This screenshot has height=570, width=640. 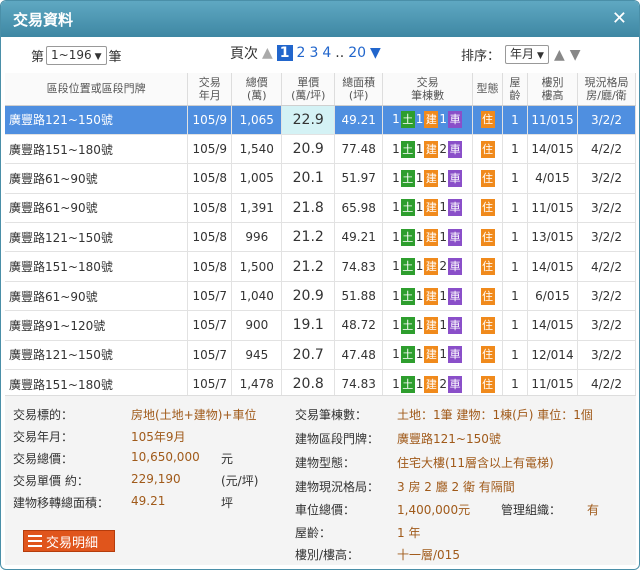 What do you see at coordinates (210, 89) in the screenshot?
I see `column-header: 交易 年月` at bounding box center [210, 89].